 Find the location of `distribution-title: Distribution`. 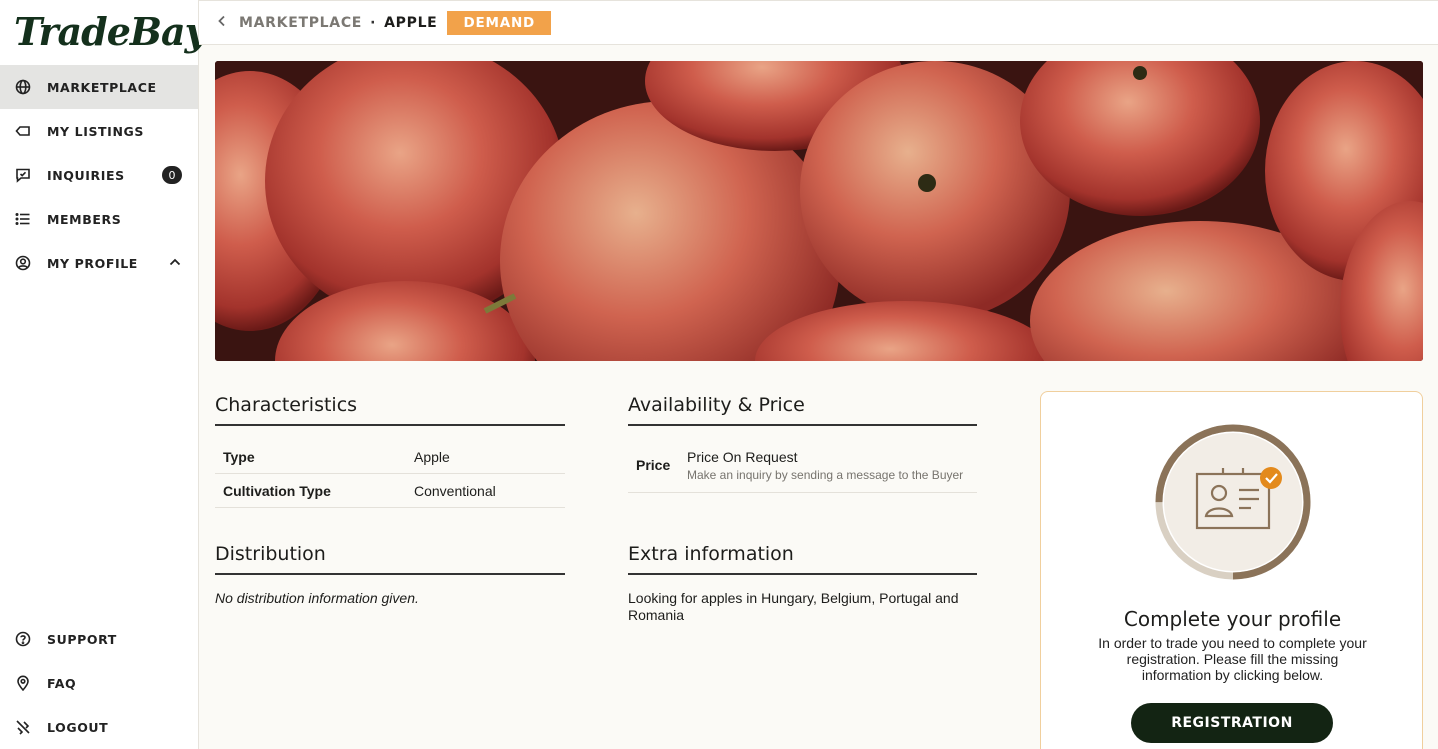

distribution-title: Distribution is located at coordinates (390, 559).